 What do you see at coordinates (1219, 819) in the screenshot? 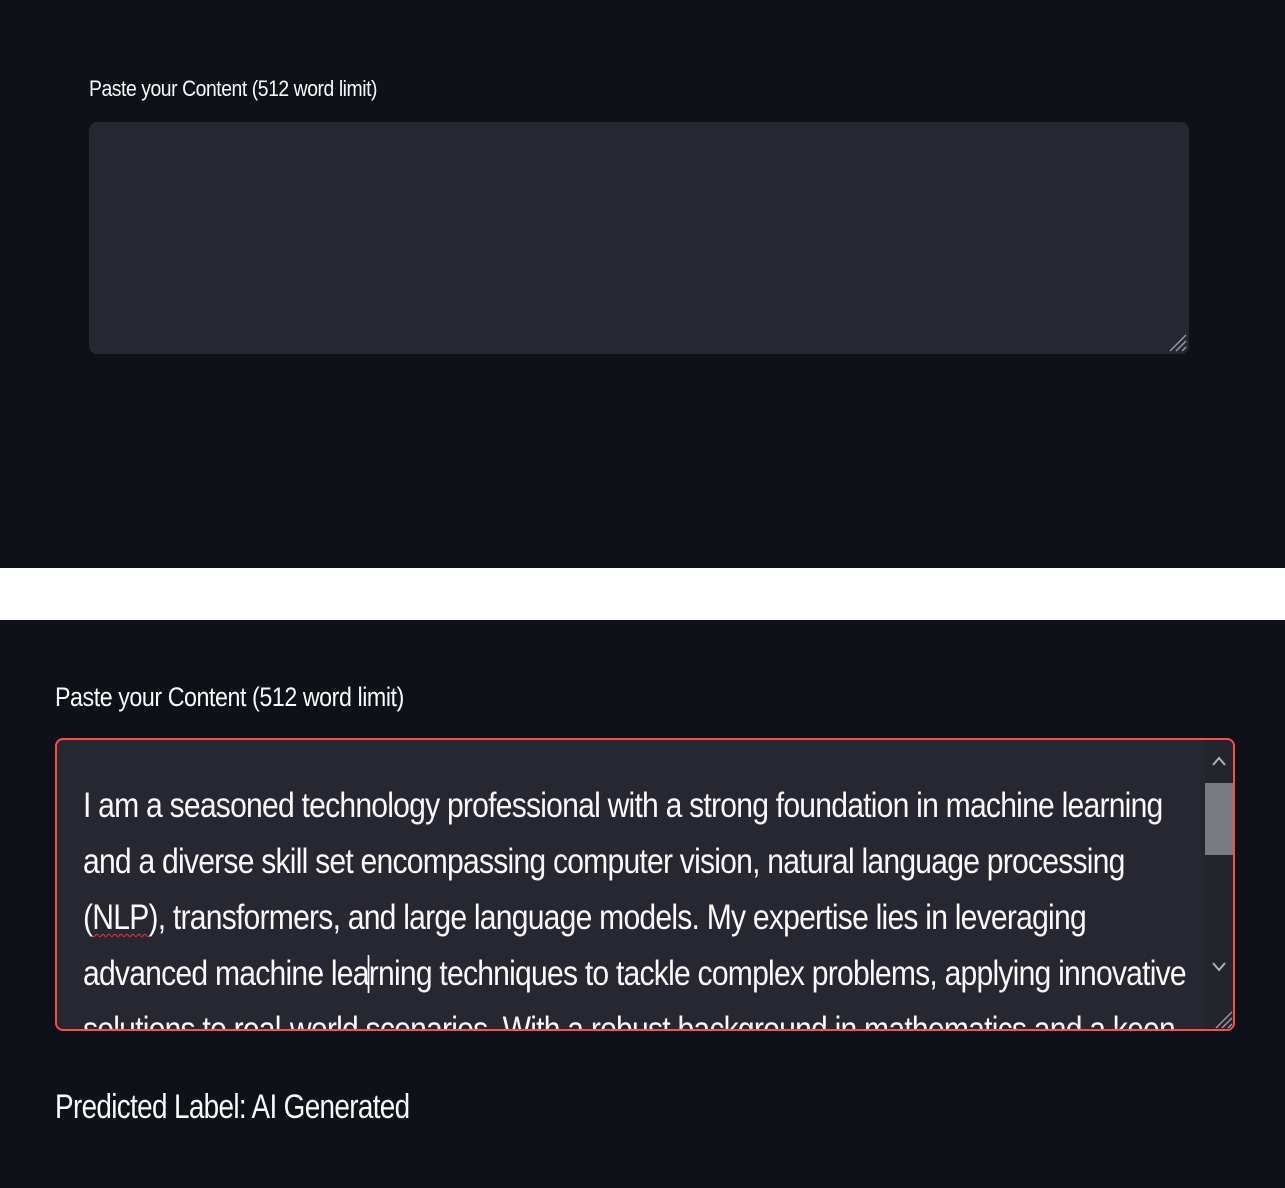
I see `scrollbar-thumb` at bounding box center [1219, 819].